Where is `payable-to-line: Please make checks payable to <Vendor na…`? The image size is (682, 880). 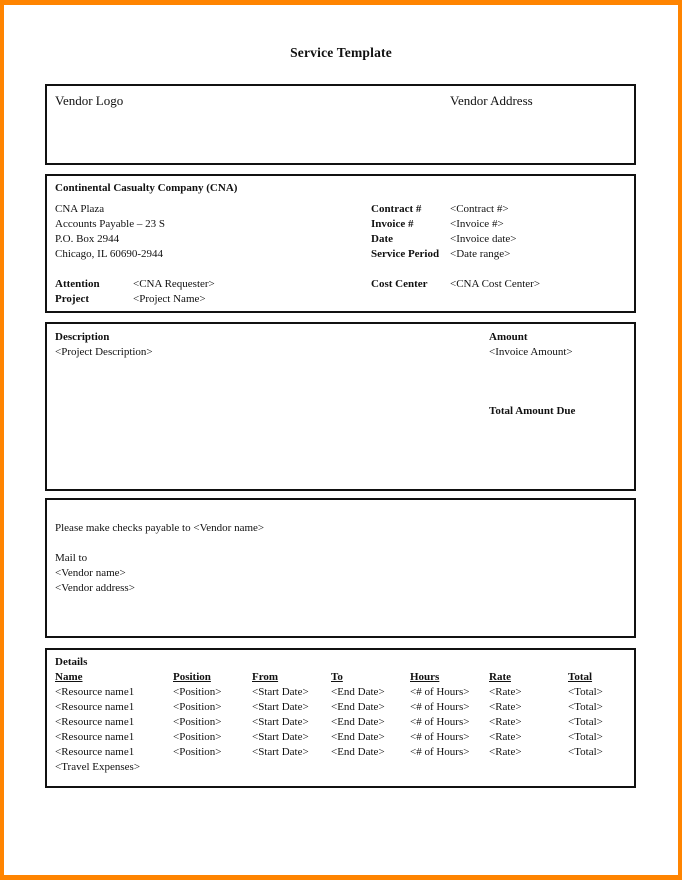
payable-to-line: Please make checks payable to <Vendor na… is located at coordinates (160, 528).